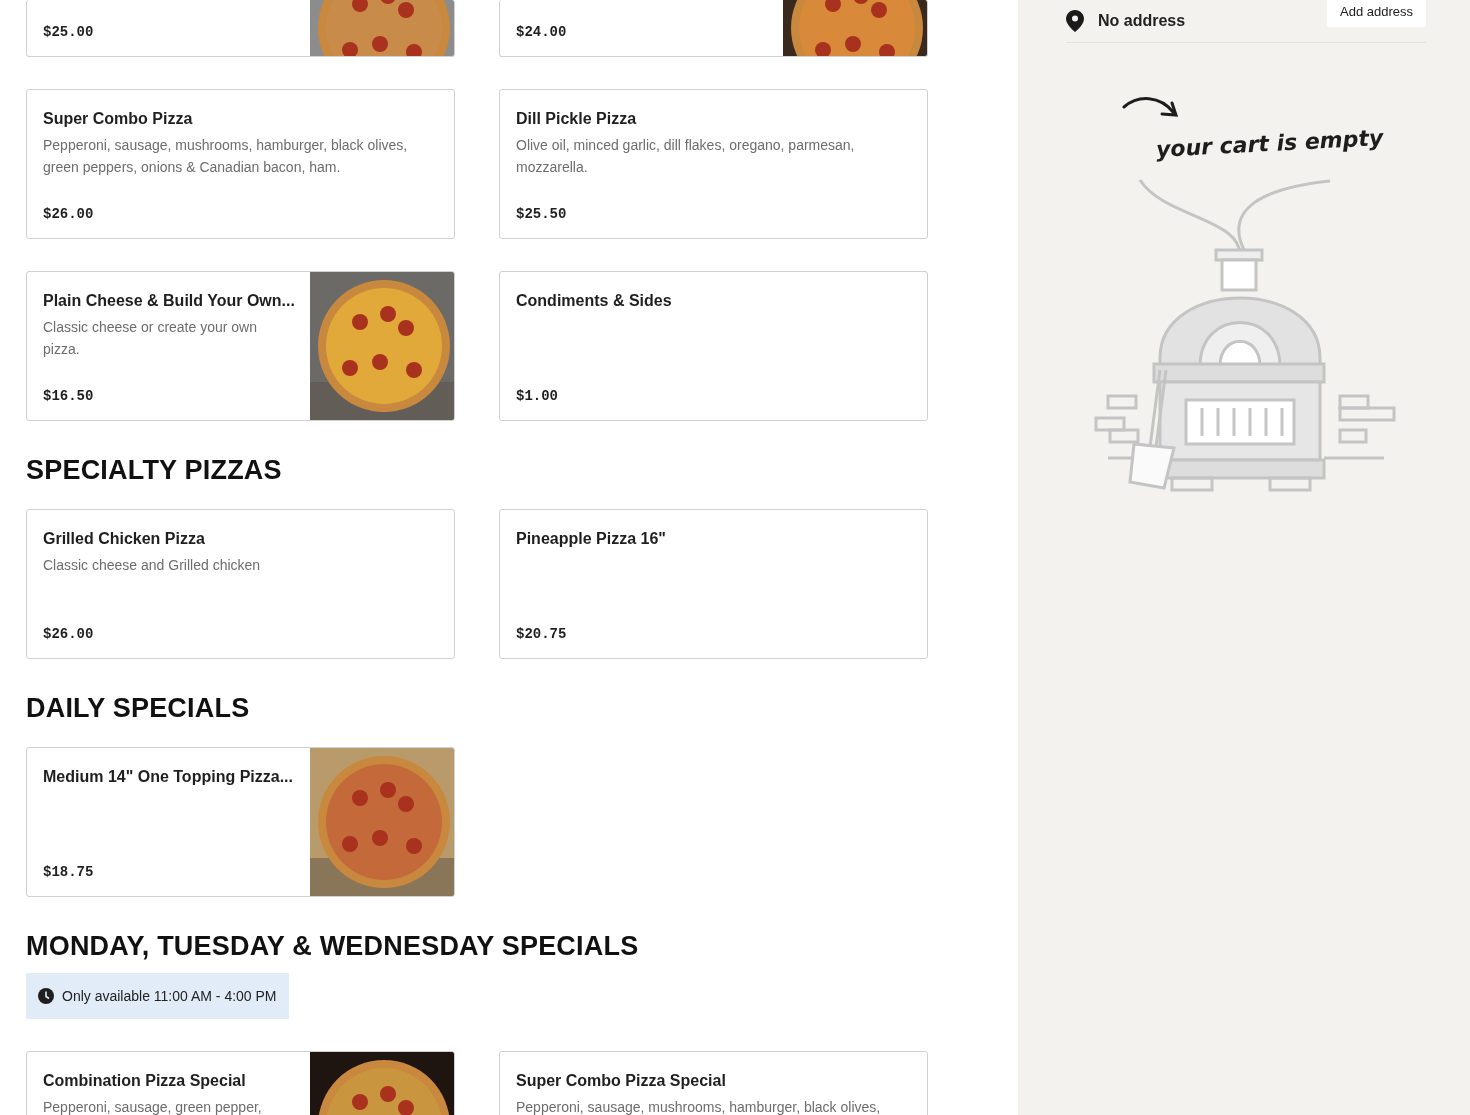 The height and width of the screenshot is (1115, 1470). What do you see at coordinates (577, 119) in the screenshot?
I see `item-name: Dill Pickle Pizza` at bounding box center [577, 119].